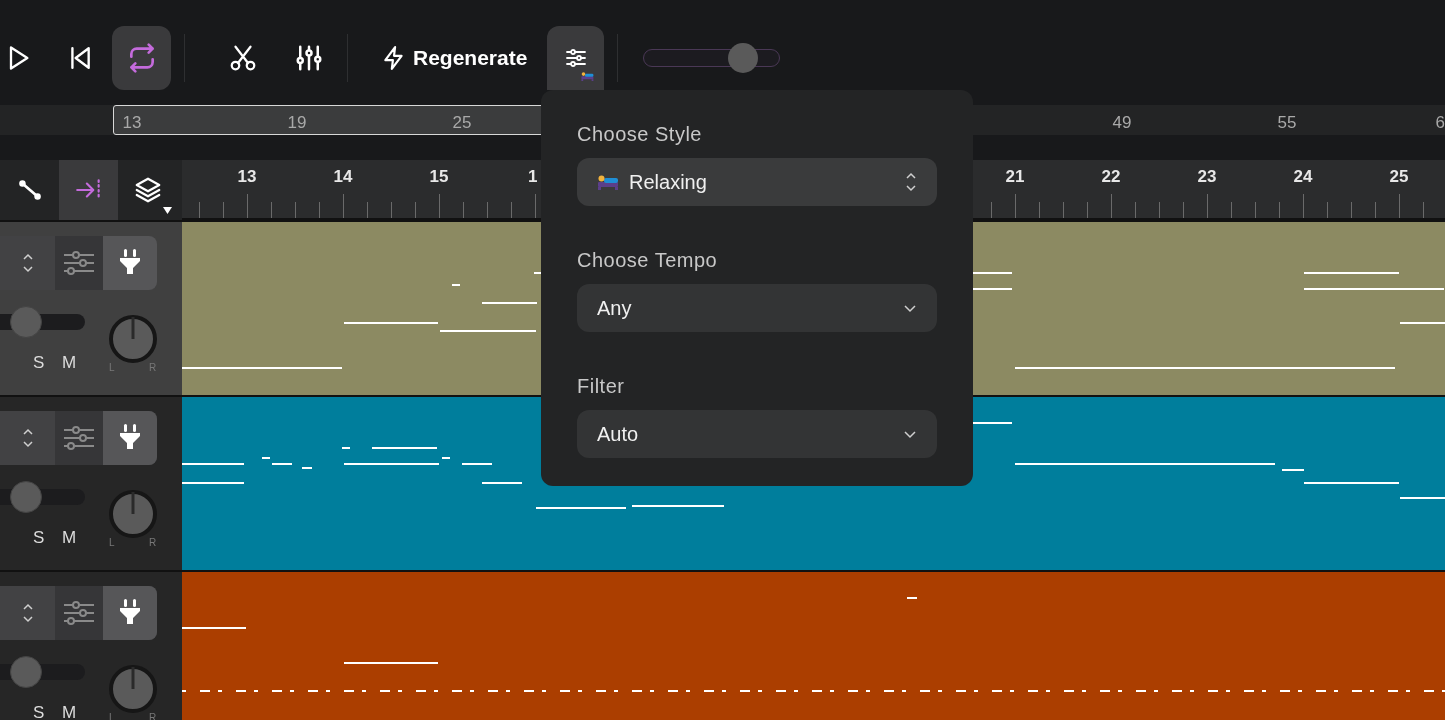  I want to click on ruler-label: 49, so click(1122, 123).